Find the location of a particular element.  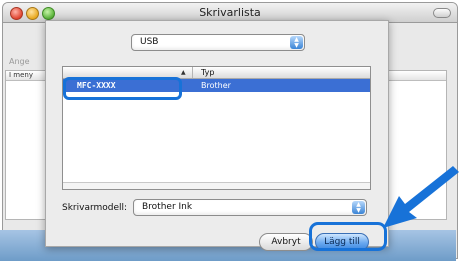

arrow-pointer-icon is located at coordinates (421, 197).